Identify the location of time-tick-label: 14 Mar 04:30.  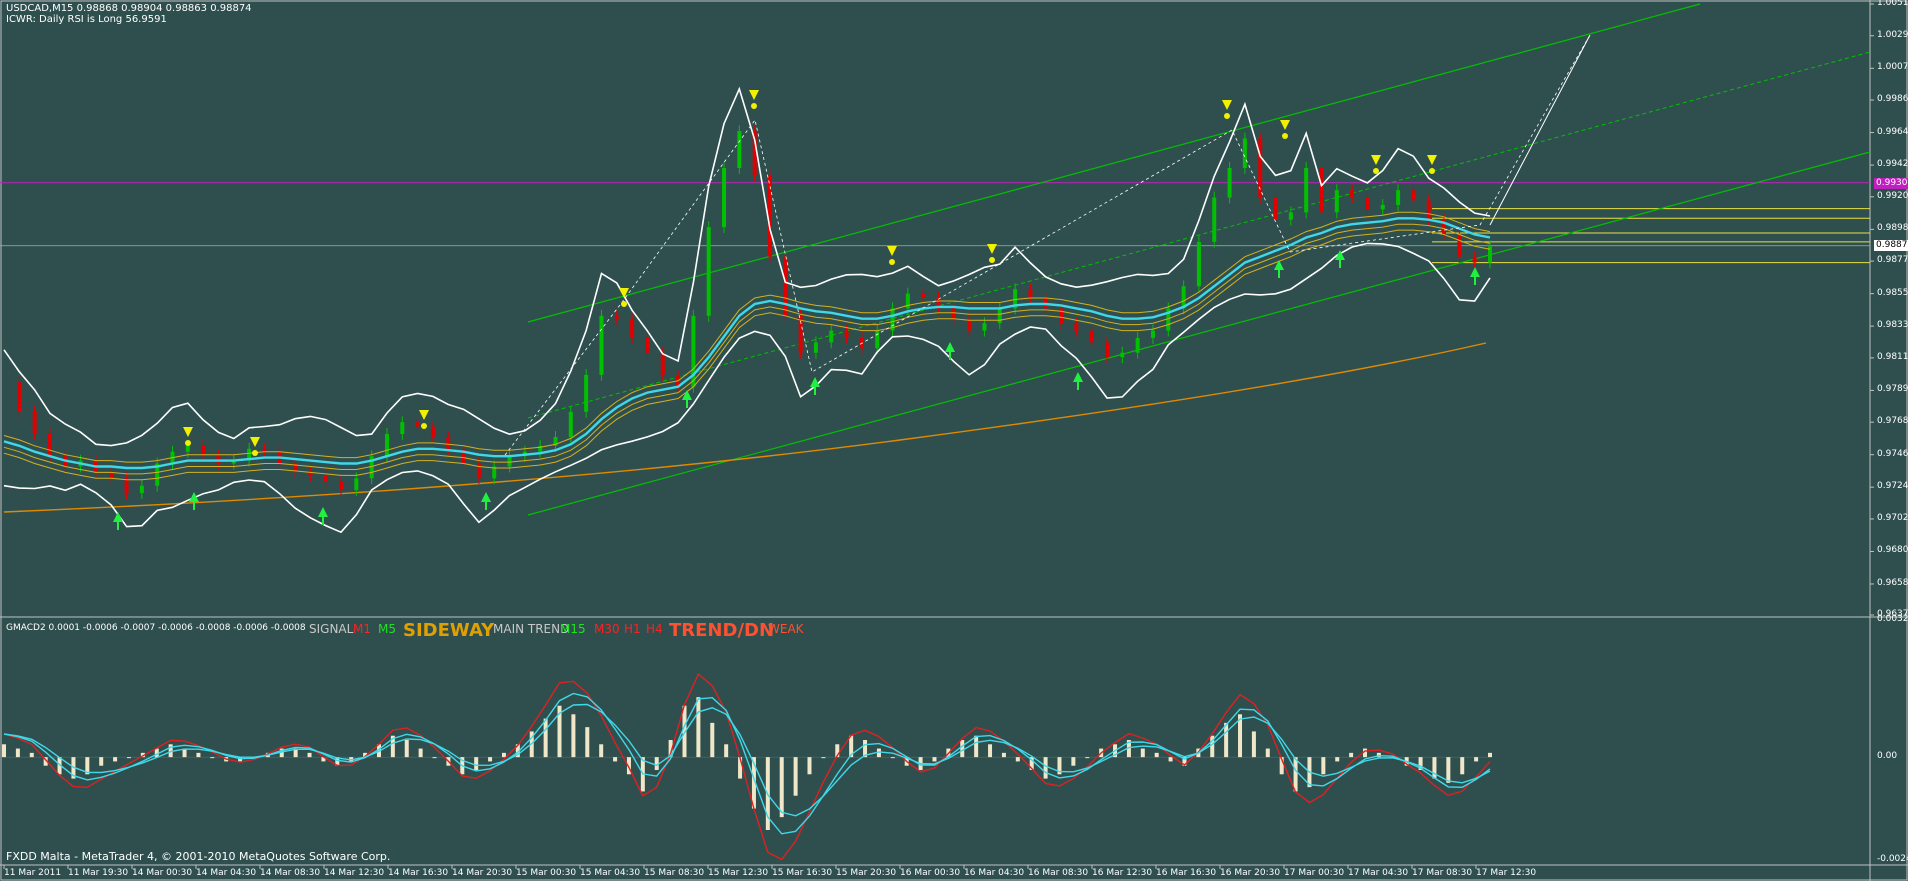
(226, 873).